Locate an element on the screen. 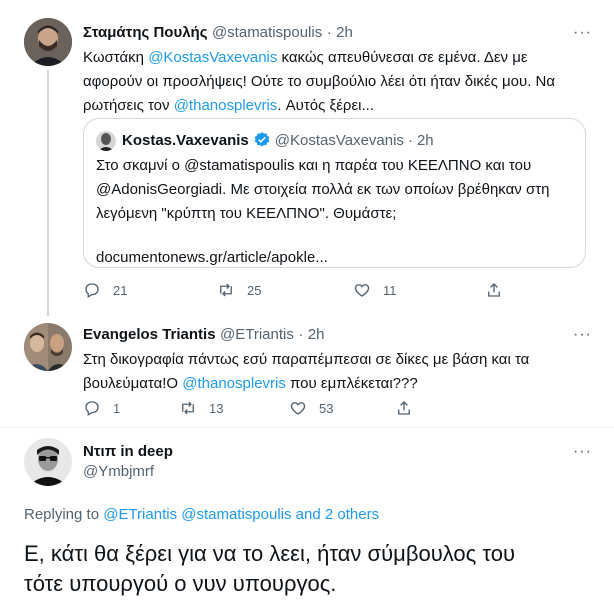  quote-avatar is located at coordinates (106, 141).